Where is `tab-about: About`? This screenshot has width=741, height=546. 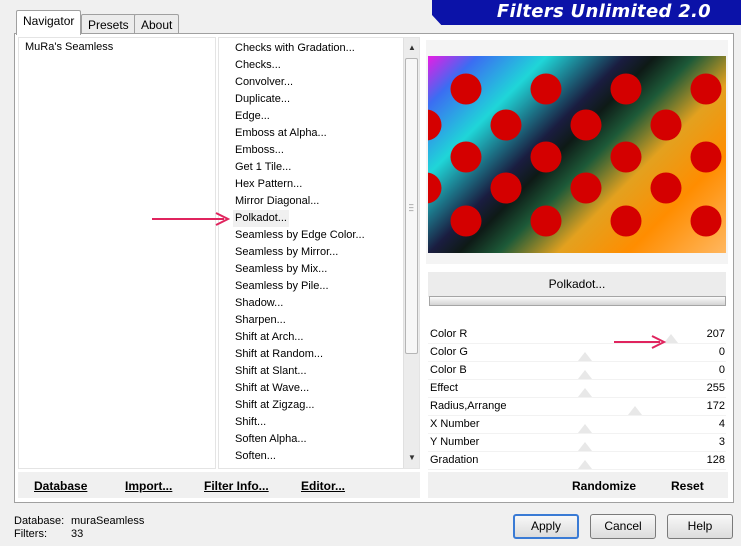 tab-about: About is located at coordinates (157, 24).